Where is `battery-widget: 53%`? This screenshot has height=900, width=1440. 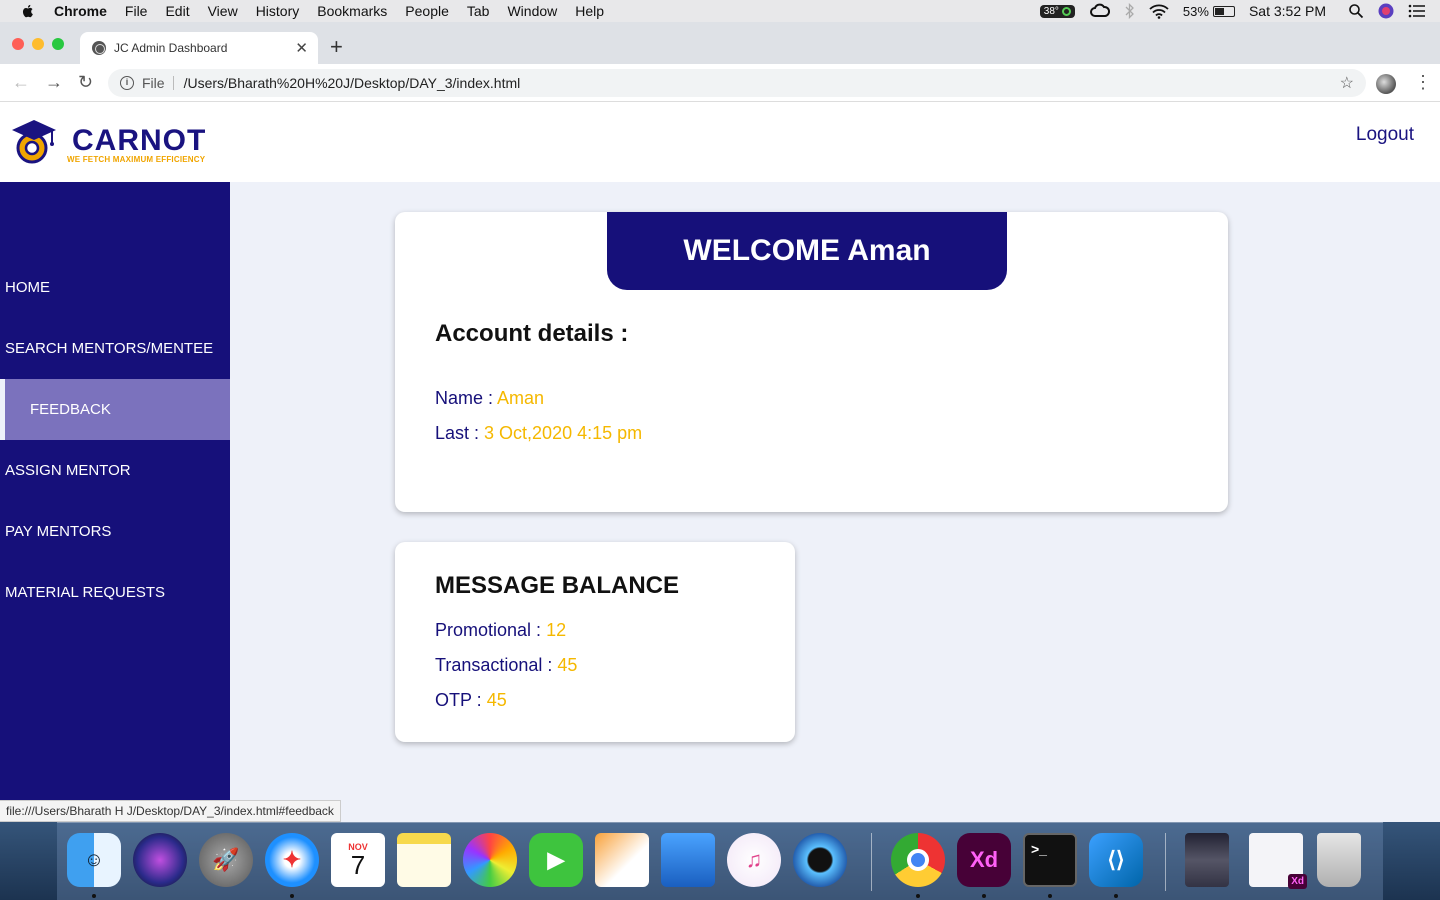
battery-widget: 53% is located at coordinates (1209, 11).